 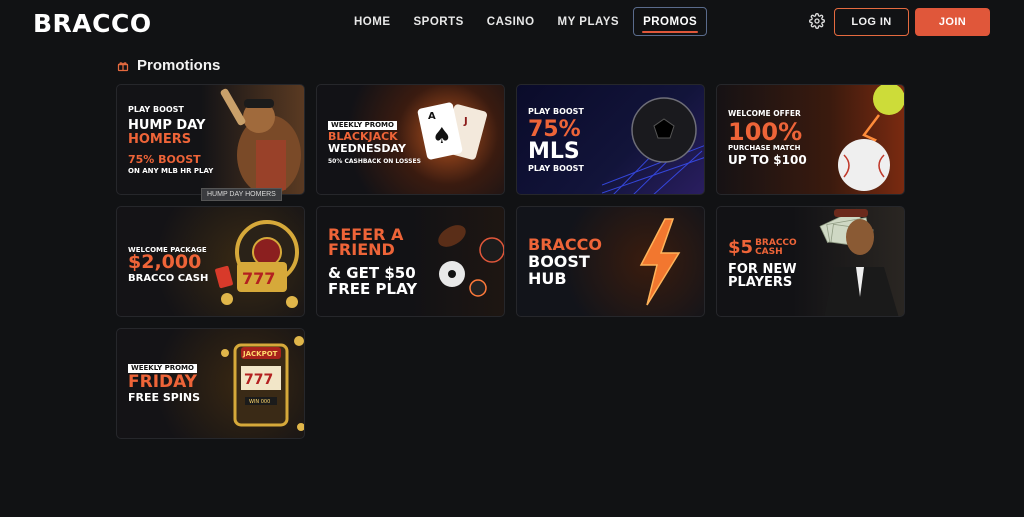 What do you see at coordinates (769, 252) in the screenshot?
I see `card-line1c: CASH` at bounding box center [769, 252].